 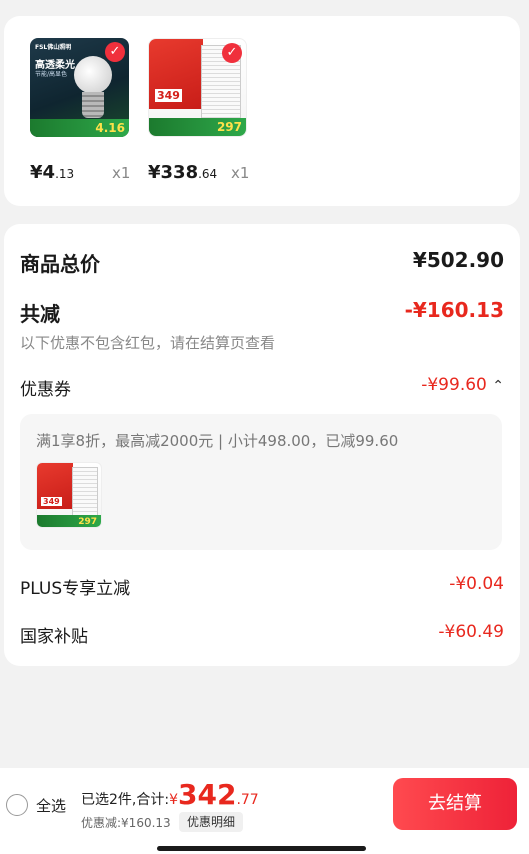 What do you see at coordinates (40, 314) in the screenshot?
I see `total-reduce-label: 共减` at bounding box center [40, 314].